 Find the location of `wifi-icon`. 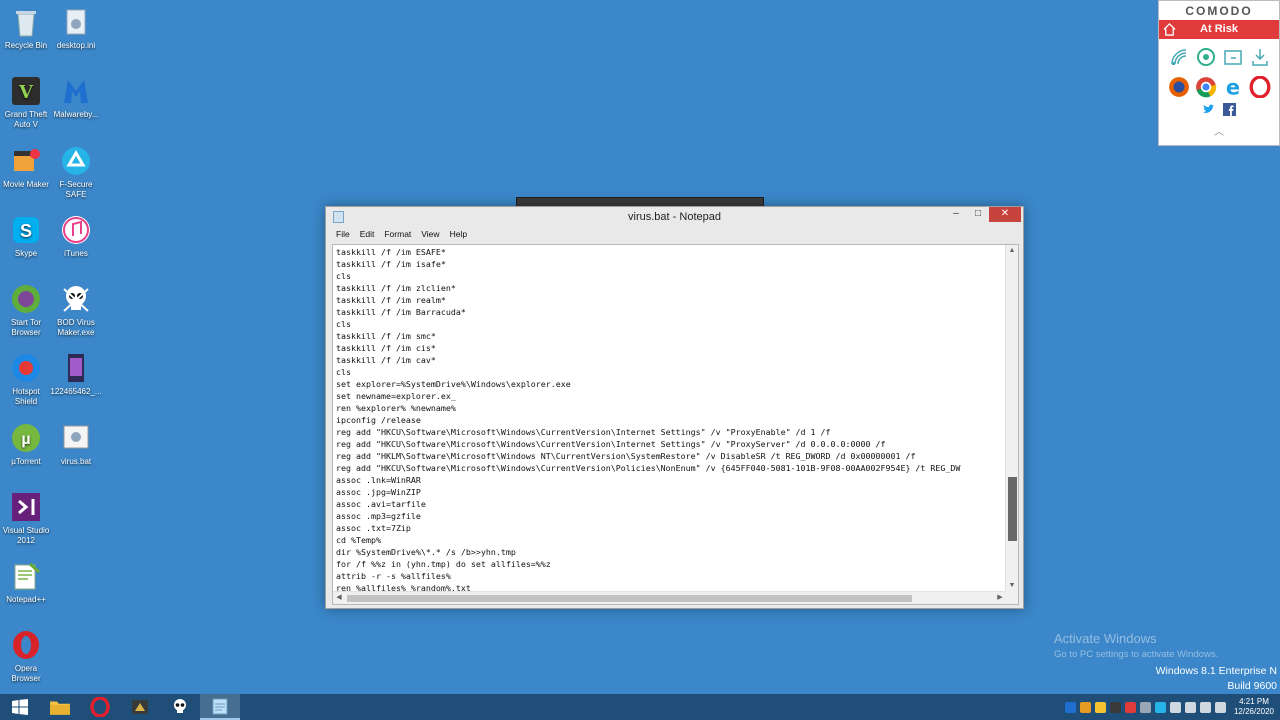

wifi-icon is located at coordinates (1179, 57).